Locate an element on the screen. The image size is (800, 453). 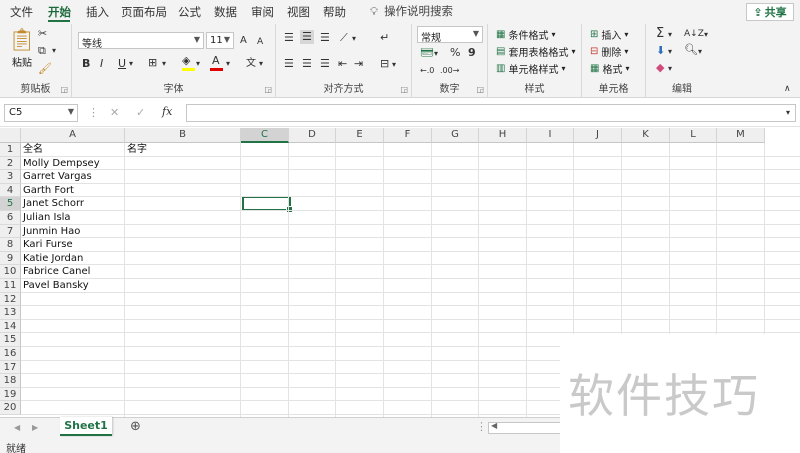
row-header-4: 4 is located at coordinates (10, 190).